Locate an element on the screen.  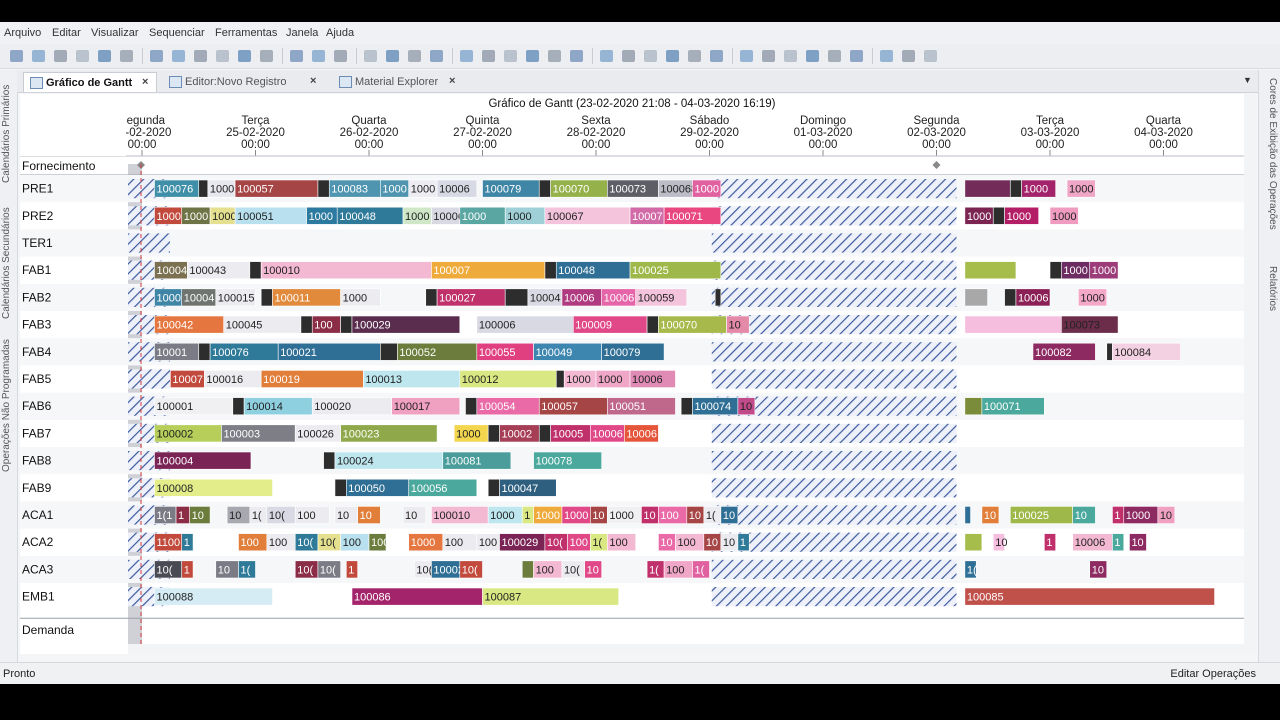
toolbar-separator is located at coordinates (592, 56).